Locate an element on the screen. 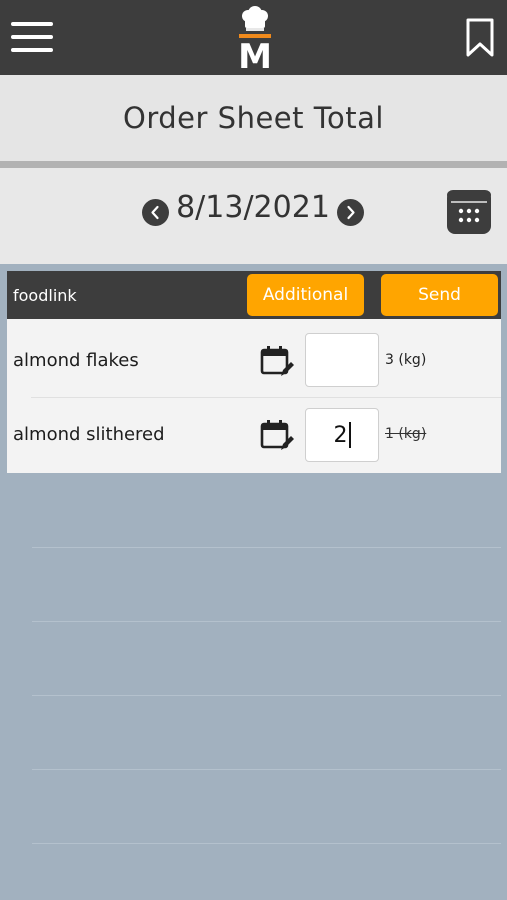 The width and height of the screenshot is (507, 900). page-title: Order Sheet Total is located at coordinates (253, 118).